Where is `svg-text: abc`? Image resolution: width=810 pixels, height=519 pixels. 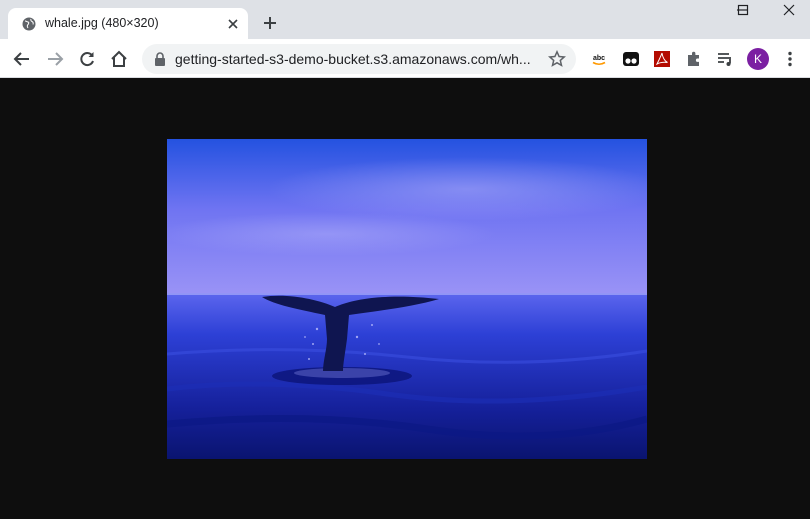 svg-text: abc is located at coordinates (599, 58).